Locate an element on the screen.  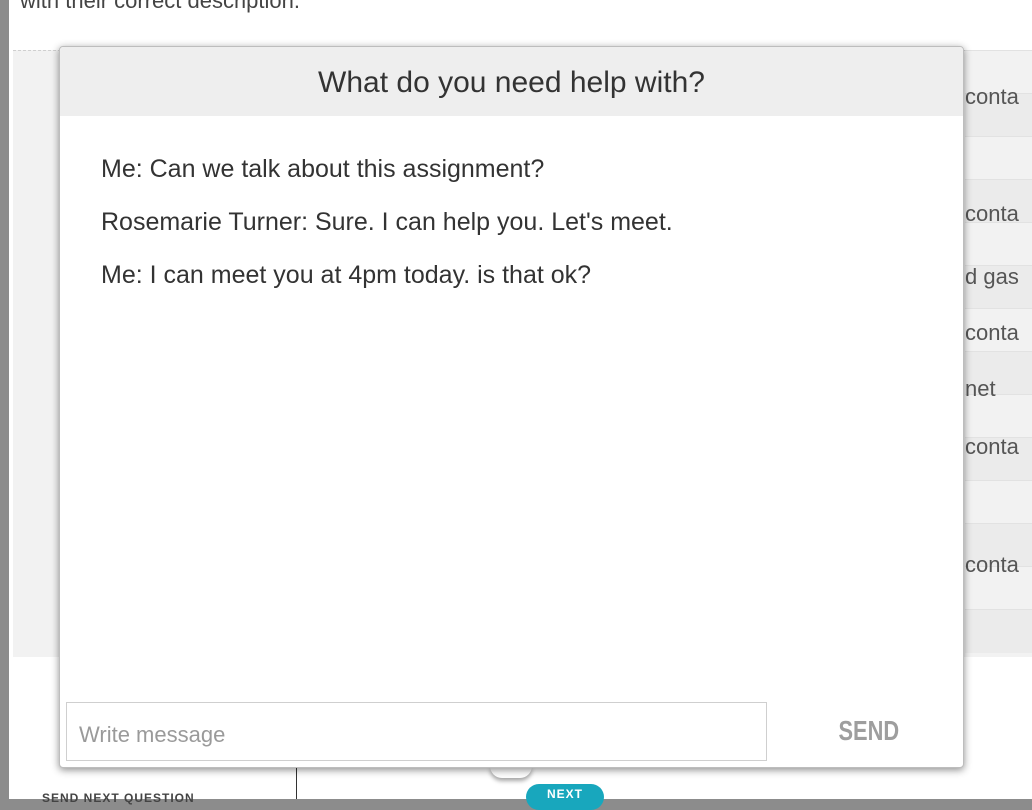
answer-options-column: conta conta d gas conta net conta conta is located at coordinates (998, 353).